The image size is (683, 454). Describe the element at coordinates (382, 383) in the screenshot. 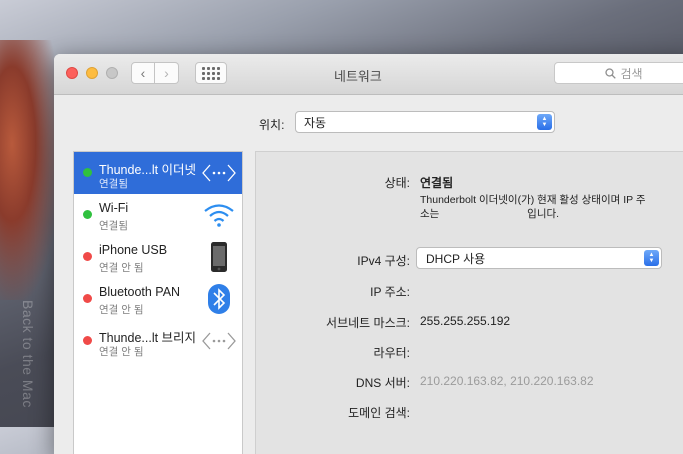

I see `dns-server-label: DNS 서버:` at that location.